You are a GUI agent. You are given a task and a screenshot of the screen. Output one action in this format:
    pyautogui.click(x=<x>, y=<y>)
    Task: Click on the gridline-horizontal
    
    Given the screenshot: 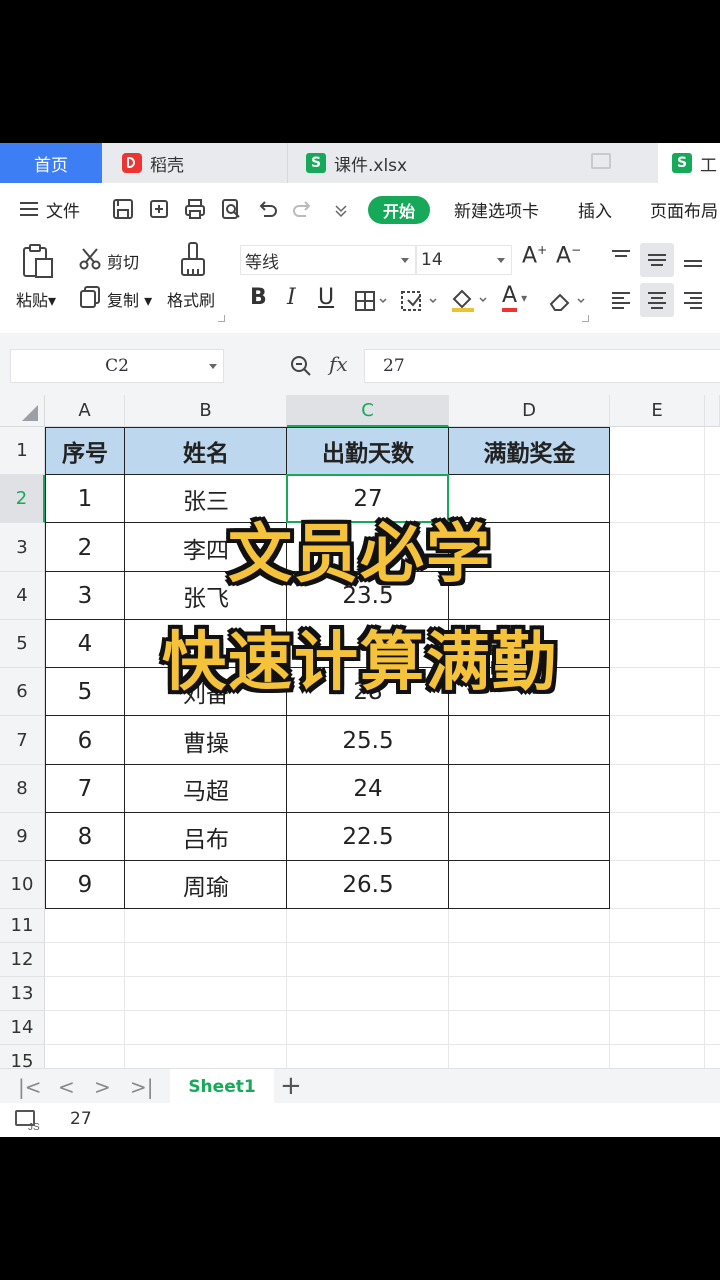 What is the action you would take?
    pyautogui.click(x=382, y=1010)
    